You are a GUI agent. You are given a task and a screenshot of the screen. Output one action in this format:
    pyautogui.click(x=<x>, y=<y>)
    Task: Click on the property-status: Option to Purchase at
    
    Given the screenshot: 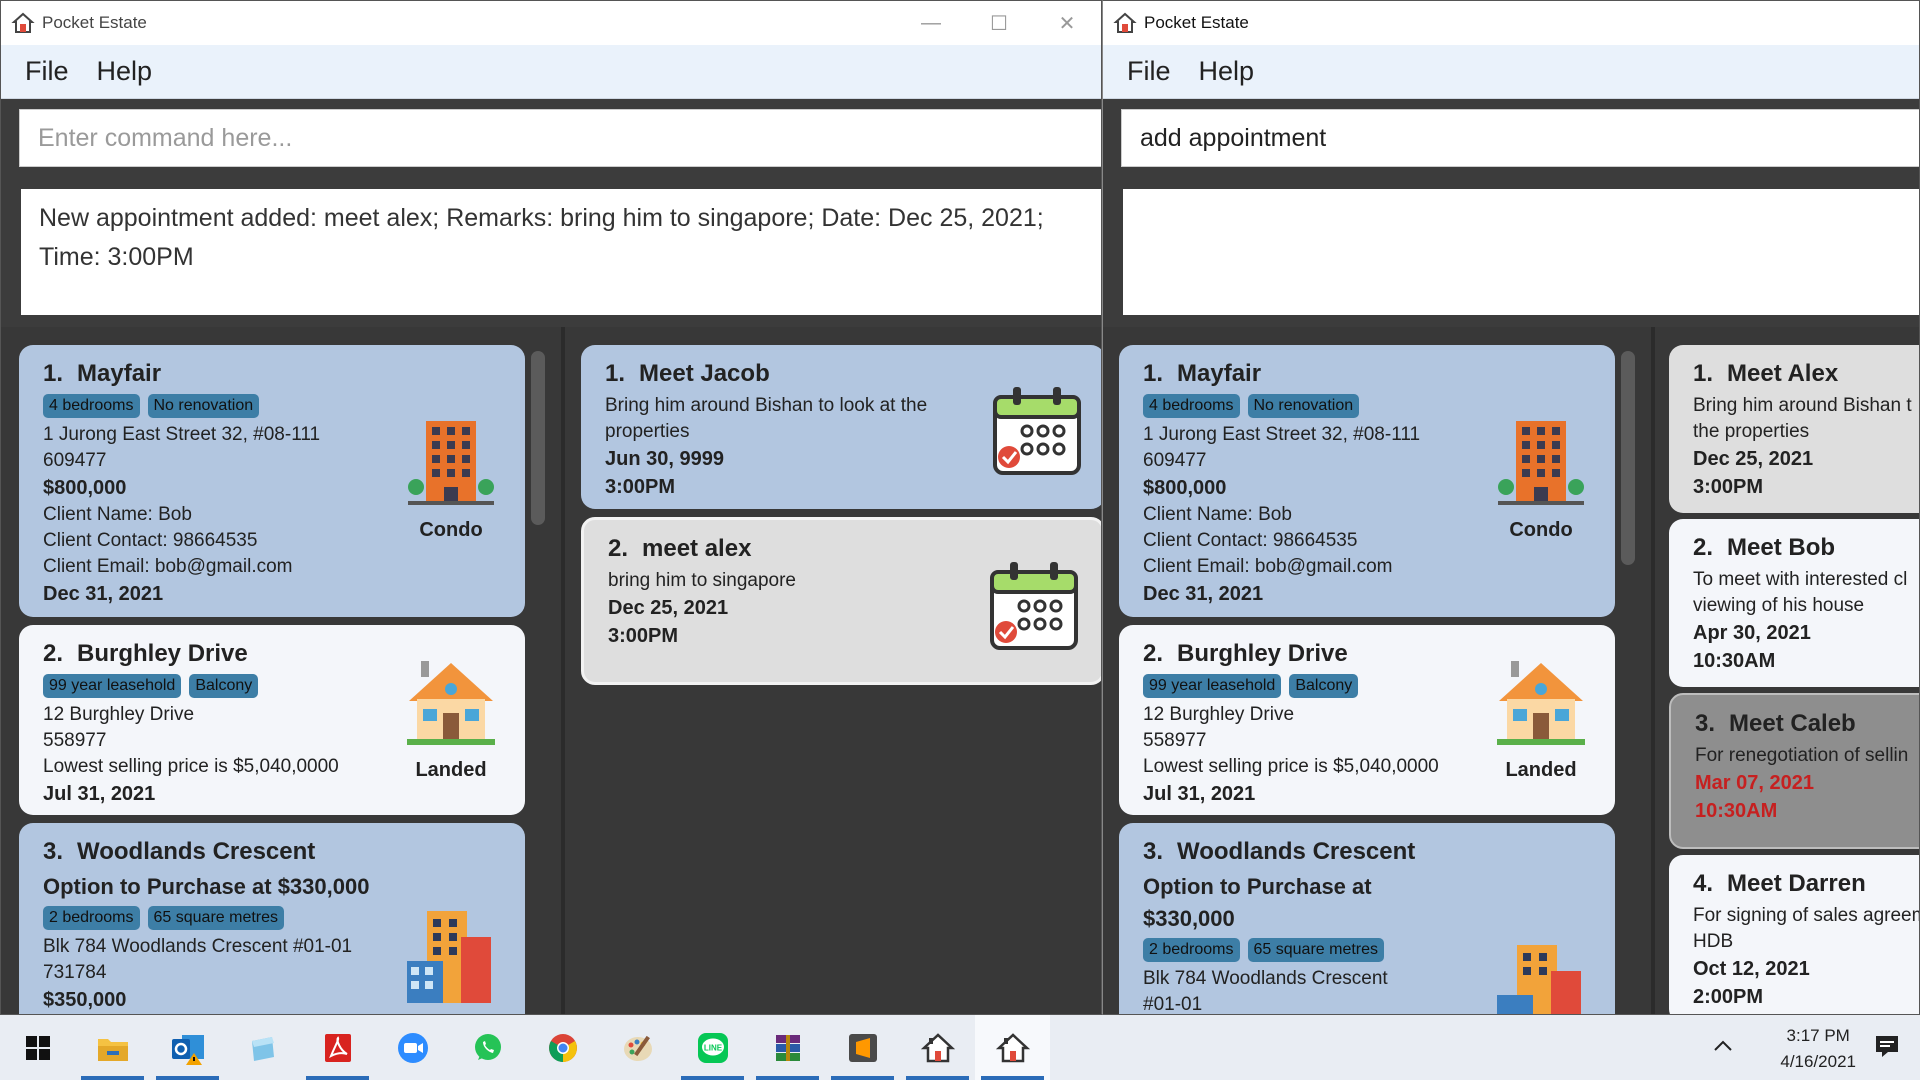 What is the action you would take?
    pyautogui.click(x=1257, y=886)
    